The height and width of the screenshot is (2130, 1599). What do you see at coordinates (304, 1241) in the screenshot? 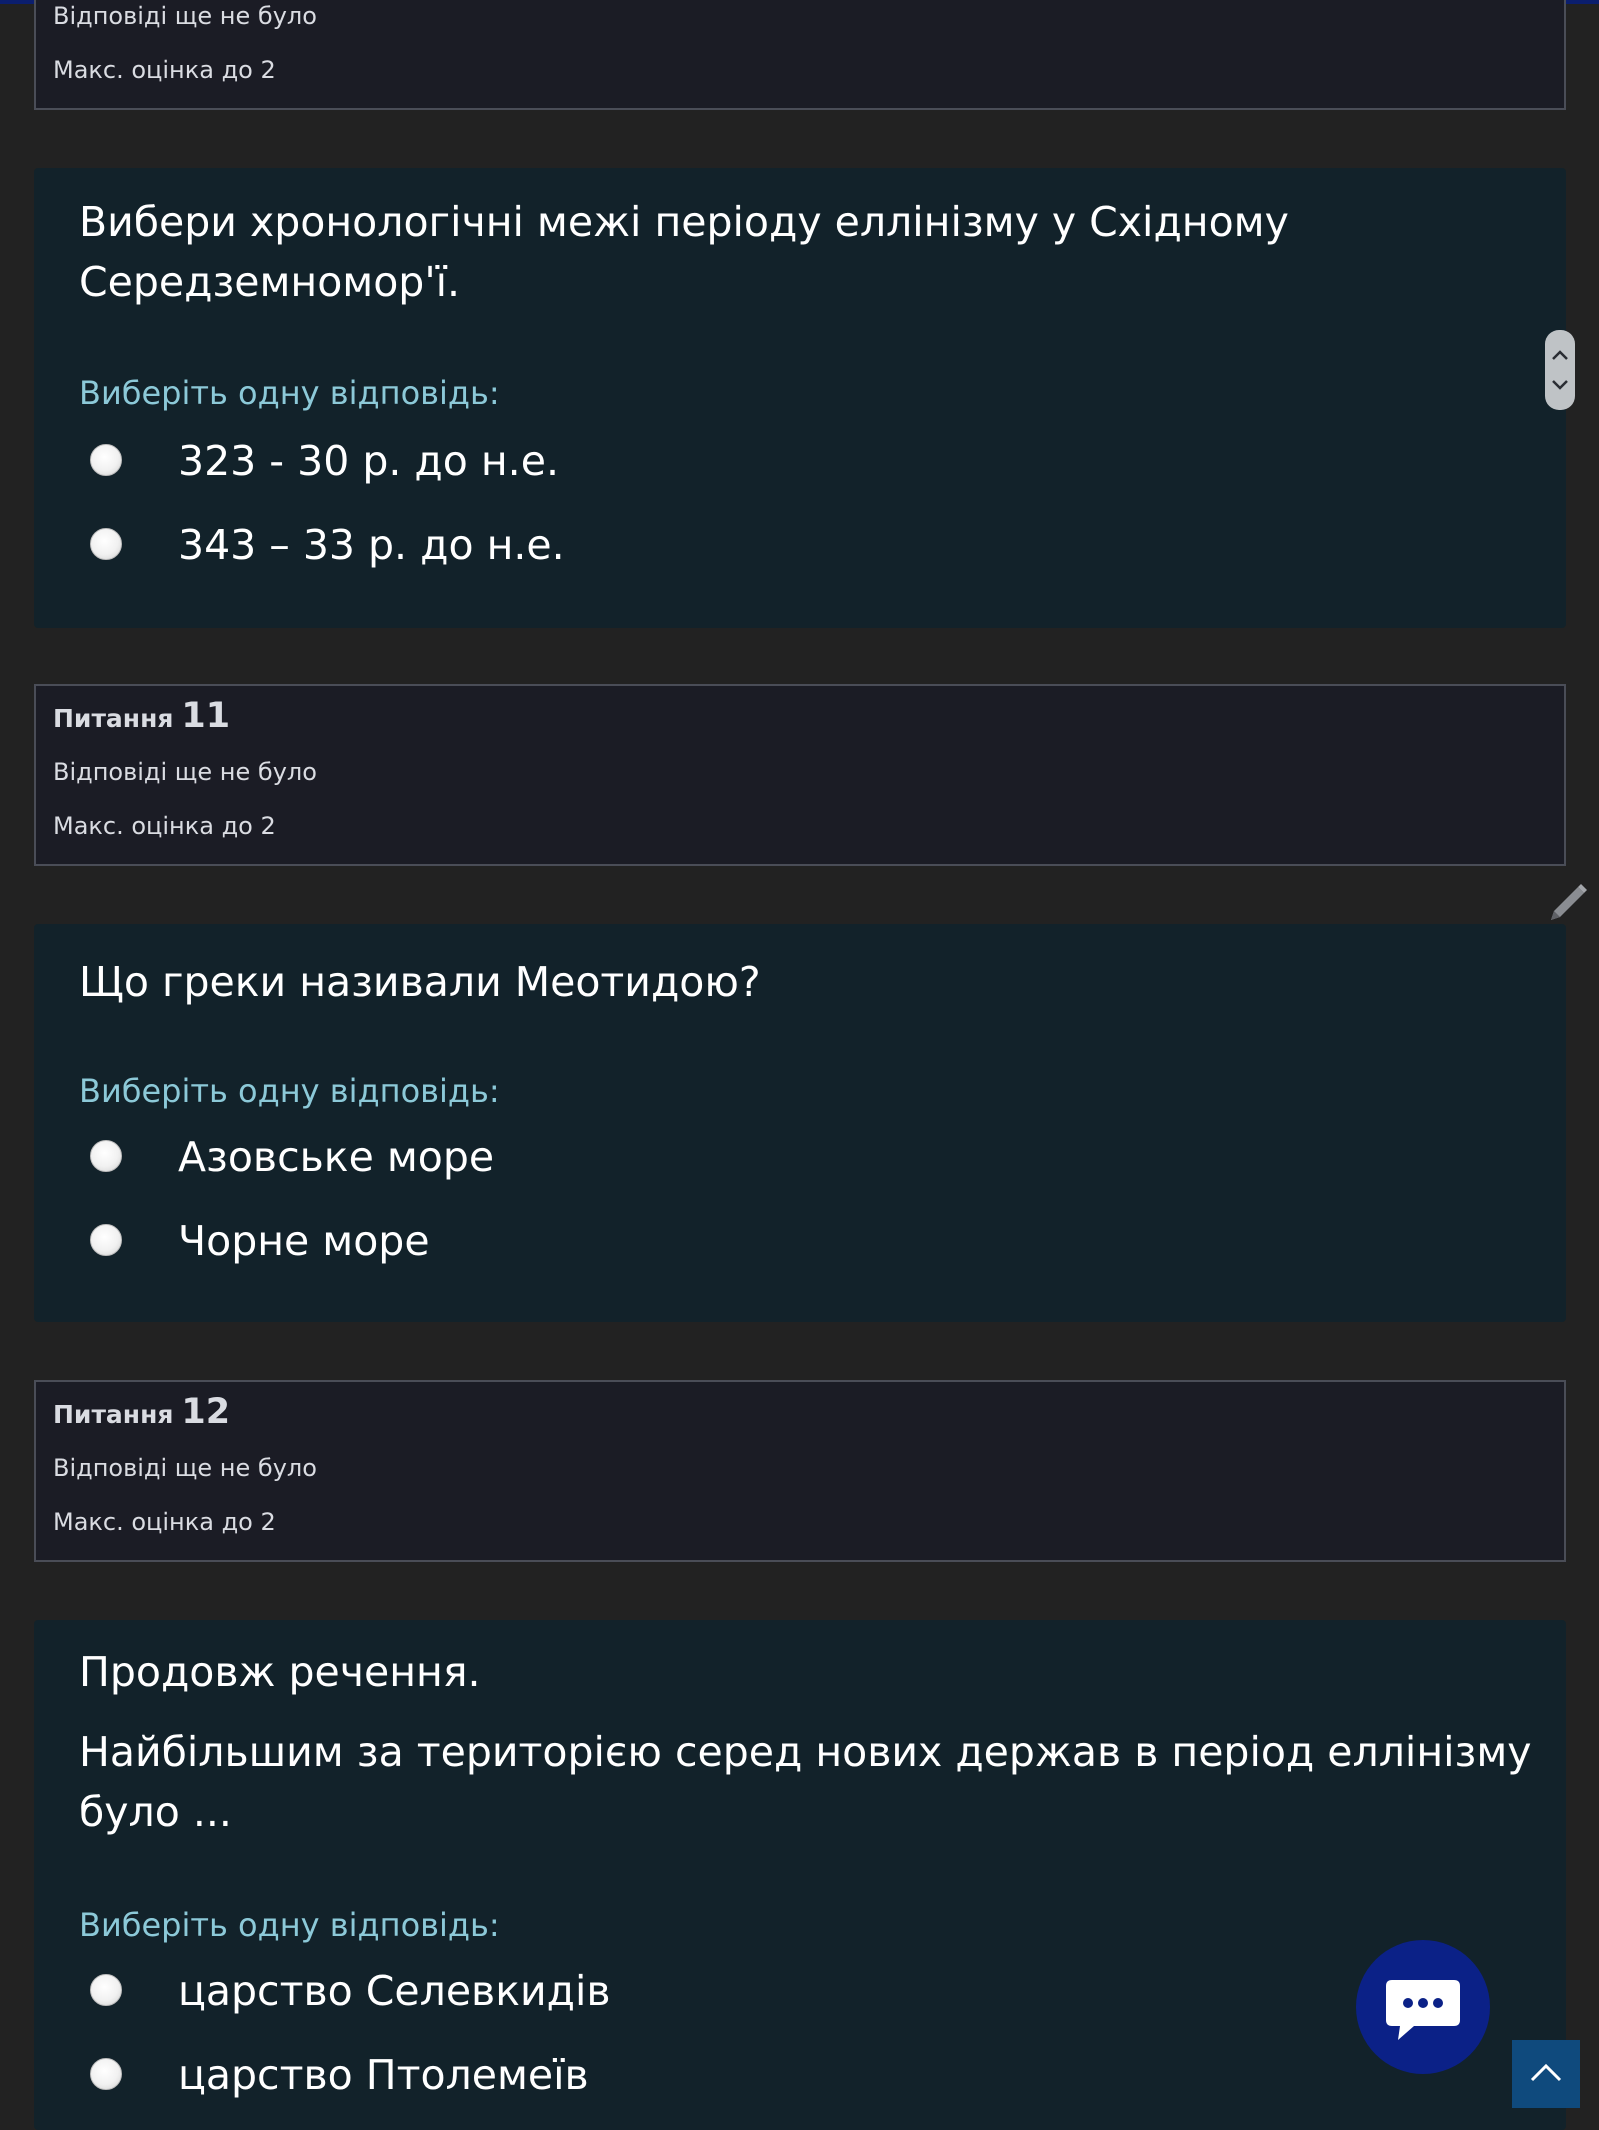
I see `answer-option-label: Чорне море` at bounding box center [304, 1241].